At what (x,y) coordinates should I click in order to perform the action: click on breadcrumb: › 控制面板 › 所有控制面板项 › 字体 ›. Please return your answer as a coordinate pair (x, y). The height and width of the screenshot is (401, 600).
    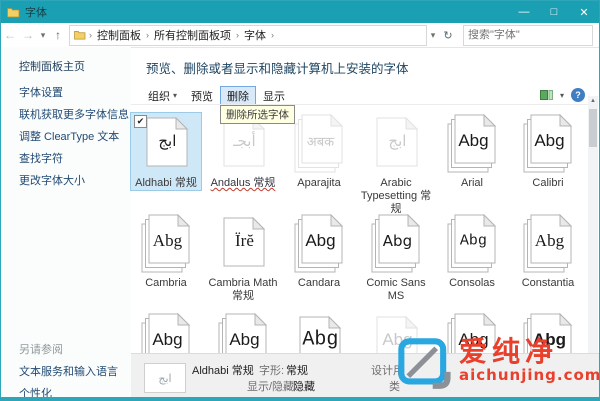
    Looking at the image, I should click on (248, 35).